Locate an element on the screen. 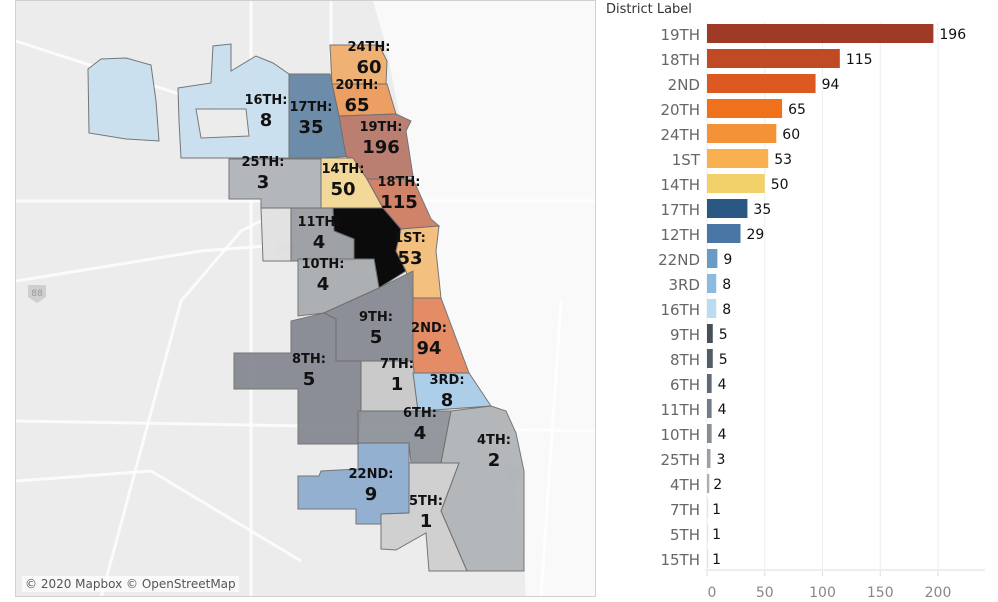 The height and width of the screenshot is (602, 998). category-label: 16TH is located at coordinates (680, 310).